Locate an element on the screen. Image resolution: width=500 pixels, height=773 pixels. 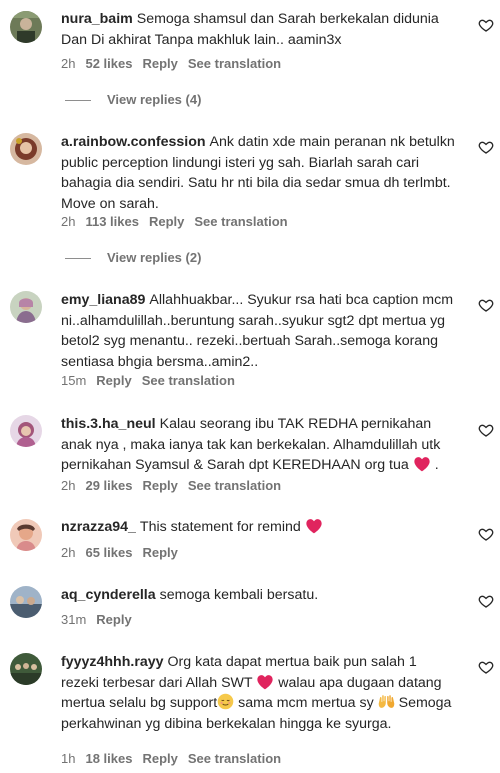
username: emy_liana89 is located at coordinates (103, 300).